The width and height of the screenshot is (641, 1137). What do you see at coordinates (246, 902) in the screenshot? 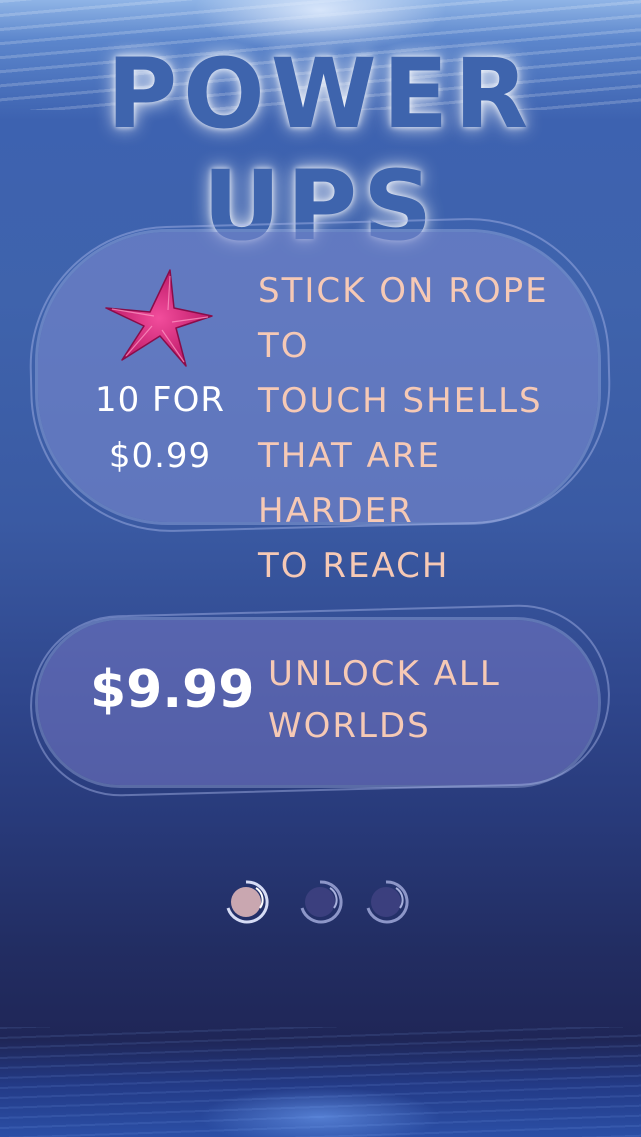
I see `page-dot-active` at bounding box center [246, 902].